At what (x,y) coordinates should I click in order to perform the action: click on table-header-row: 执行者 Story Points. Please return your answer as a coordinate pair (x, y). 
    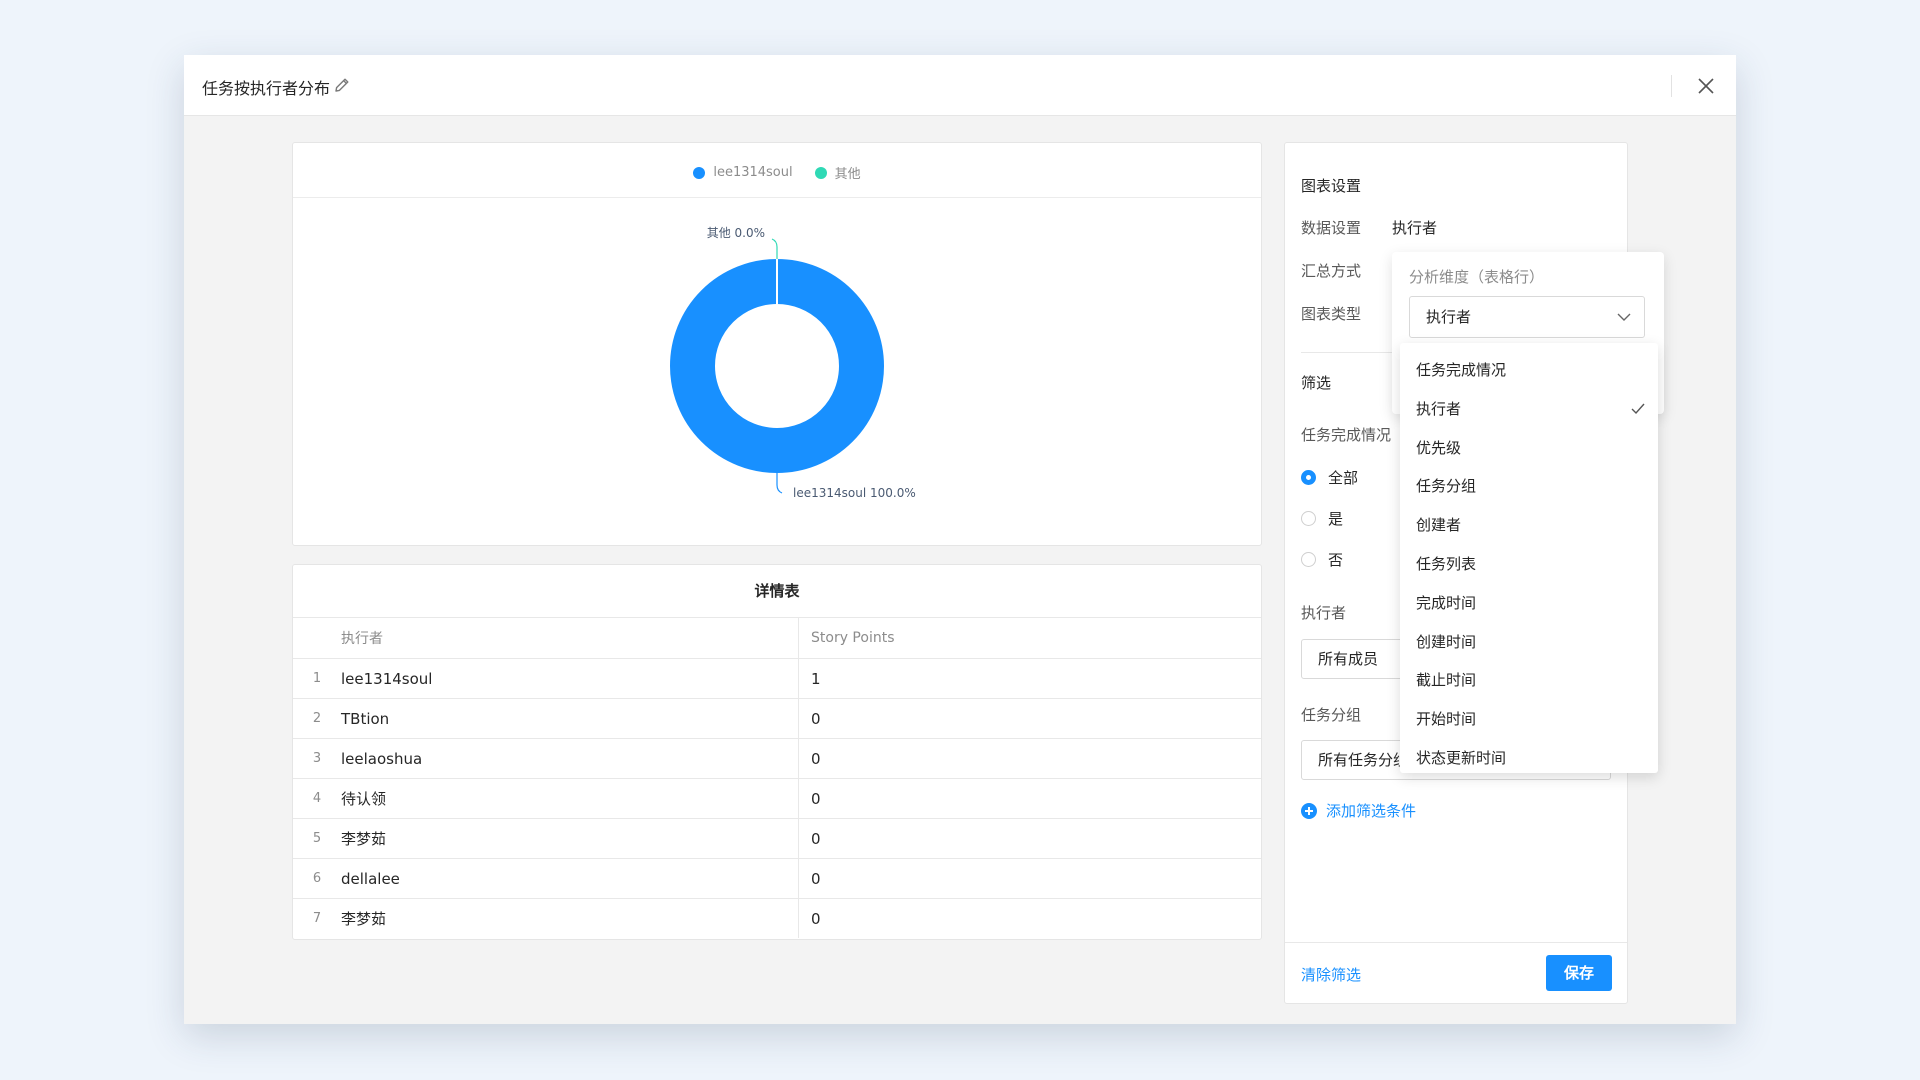
    Looking at the image, I should click on (777, 638).